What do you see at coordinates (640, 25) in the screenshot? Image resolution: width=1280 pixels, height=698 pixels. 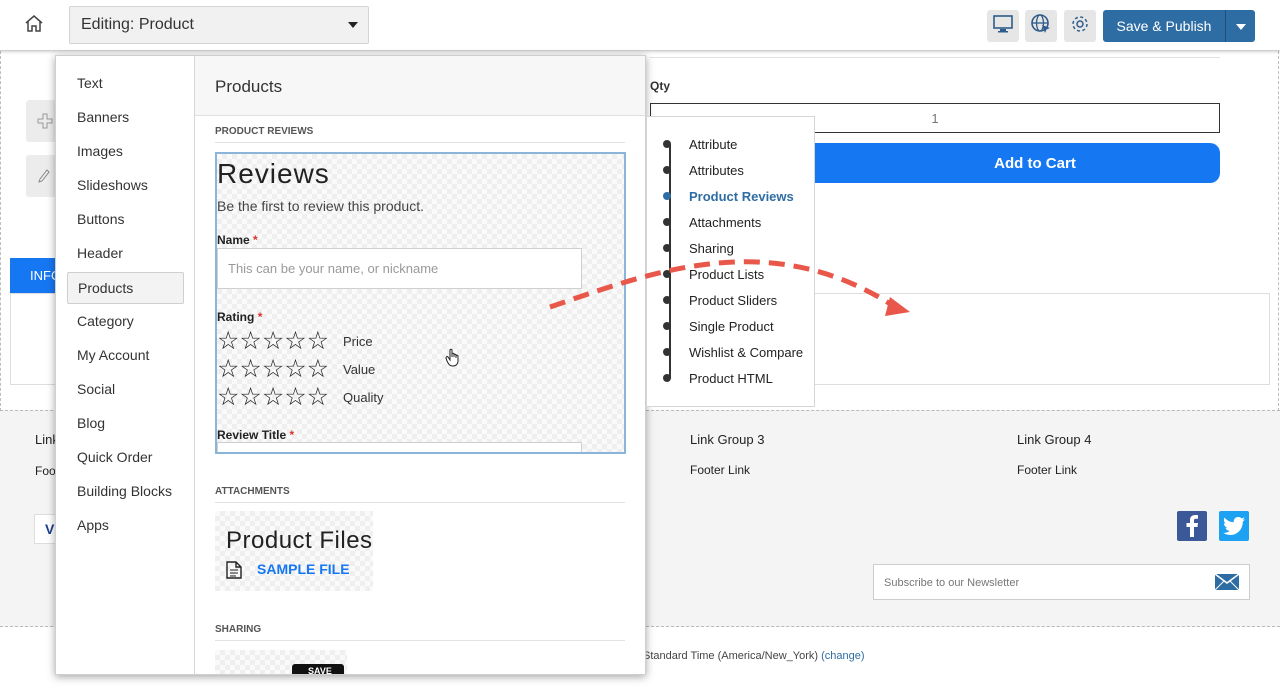 I see `editor-toolbar: Editing: Product Save & Publish` at bounding box center [640, 25].